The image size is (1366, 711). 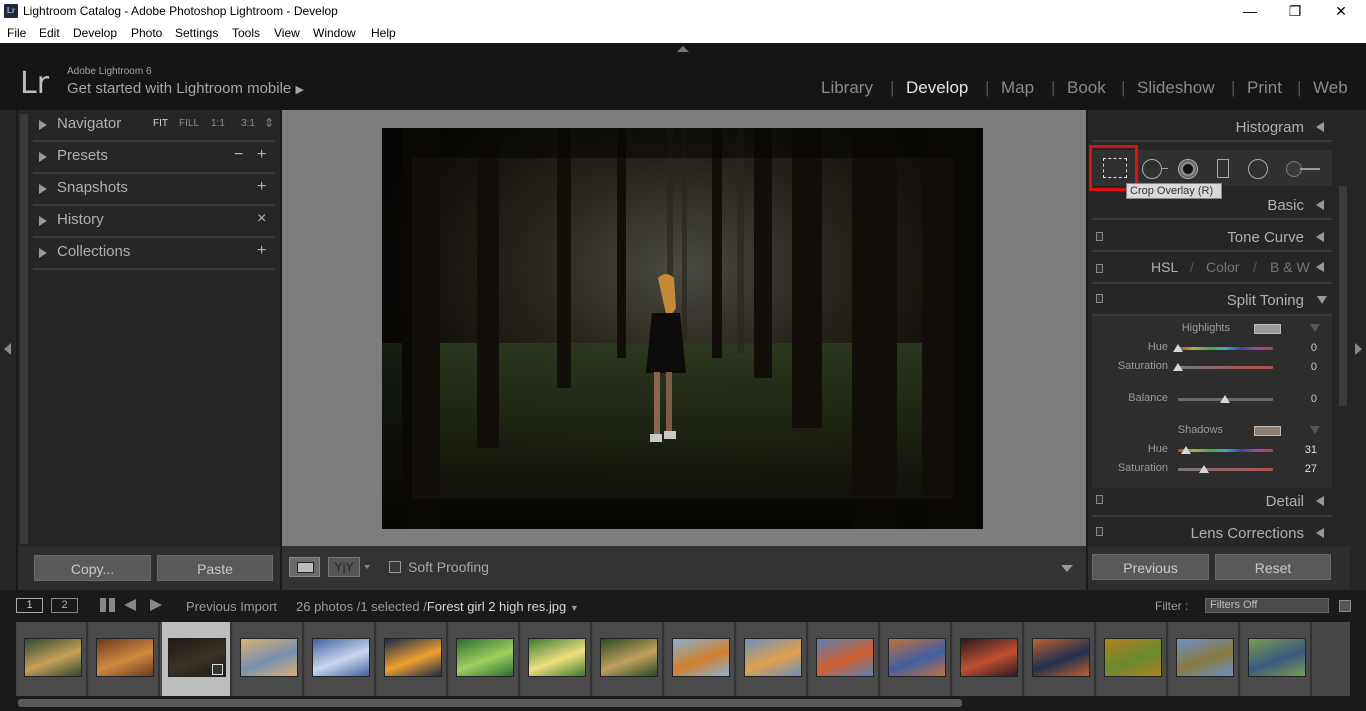 What do you see at coordinates (1290, 267) in the screenshot?
I see `bw-tab: B & W` at bounding box center [1290, 267].